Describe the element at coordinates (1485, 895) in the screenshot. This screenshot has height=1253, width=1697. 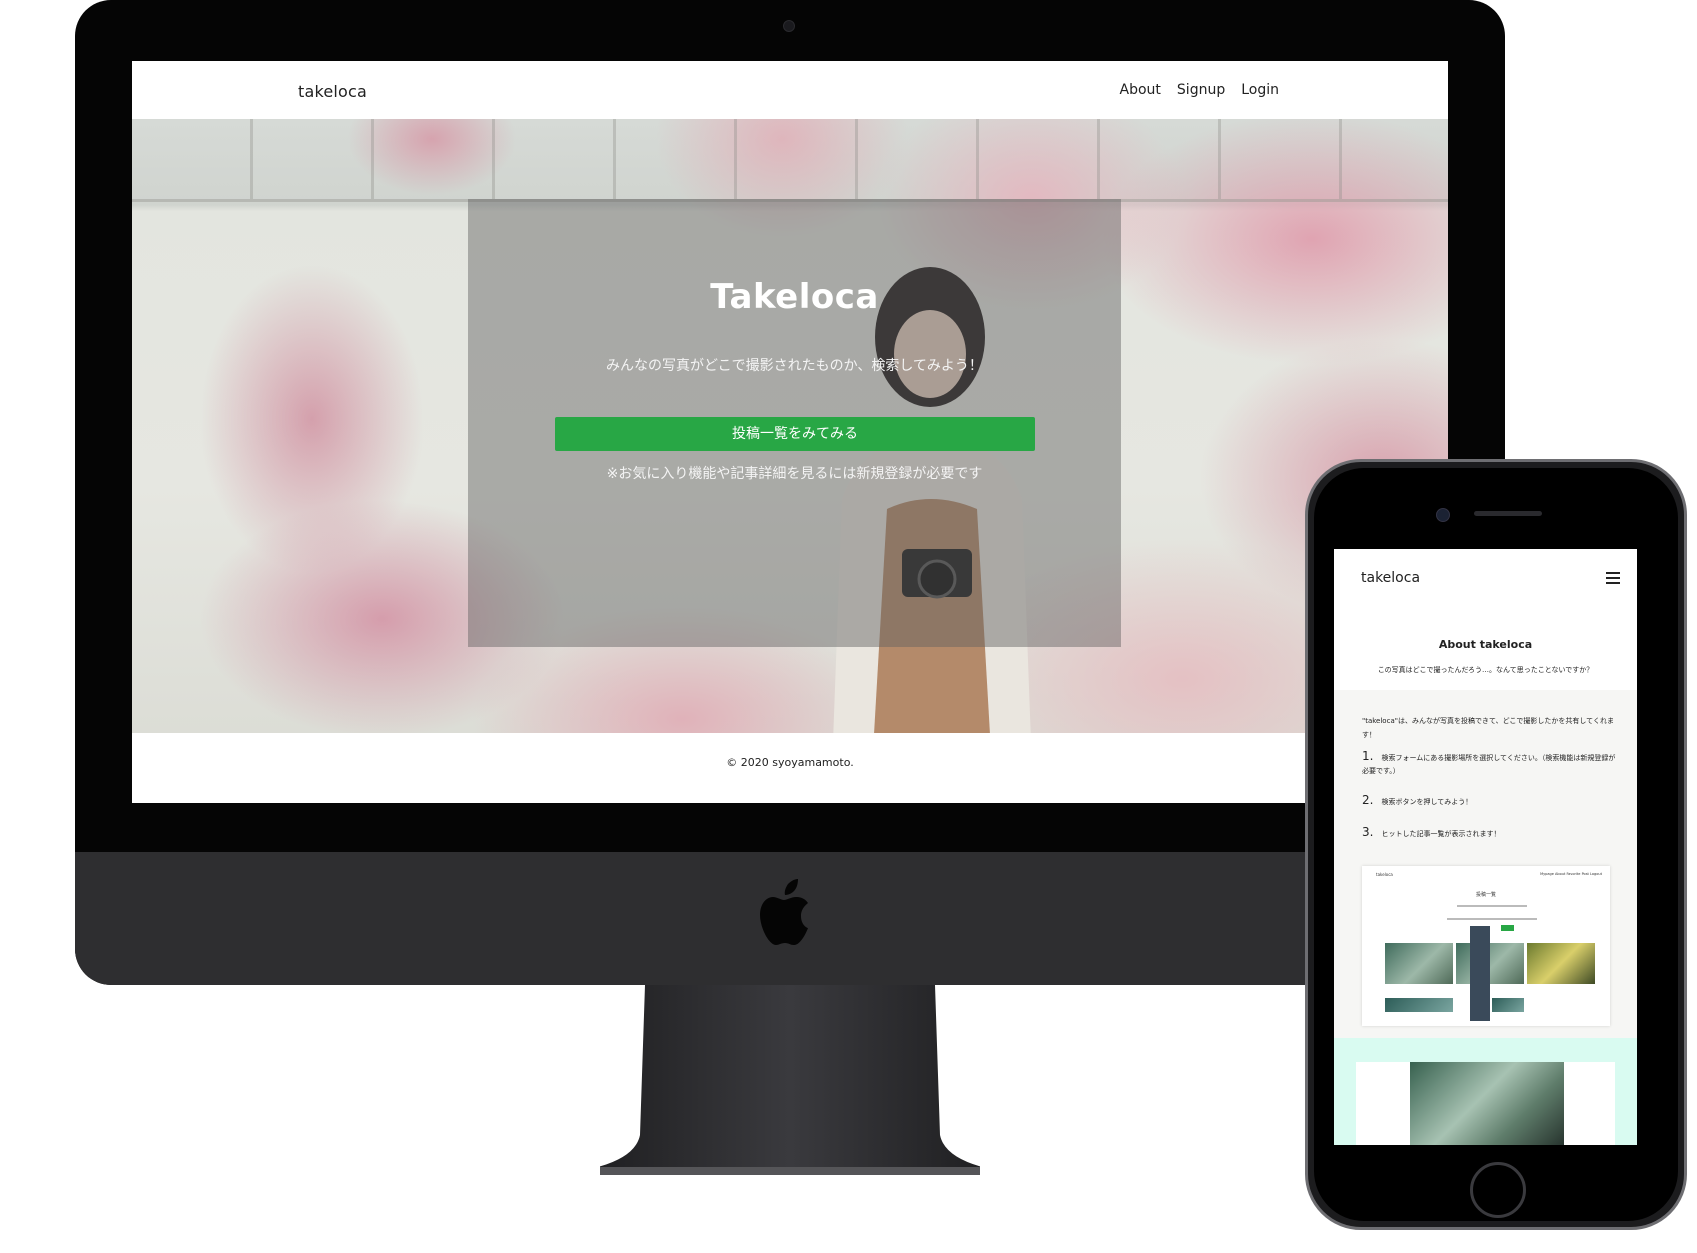
I see `mini-title: 投稿一覧` at that location.